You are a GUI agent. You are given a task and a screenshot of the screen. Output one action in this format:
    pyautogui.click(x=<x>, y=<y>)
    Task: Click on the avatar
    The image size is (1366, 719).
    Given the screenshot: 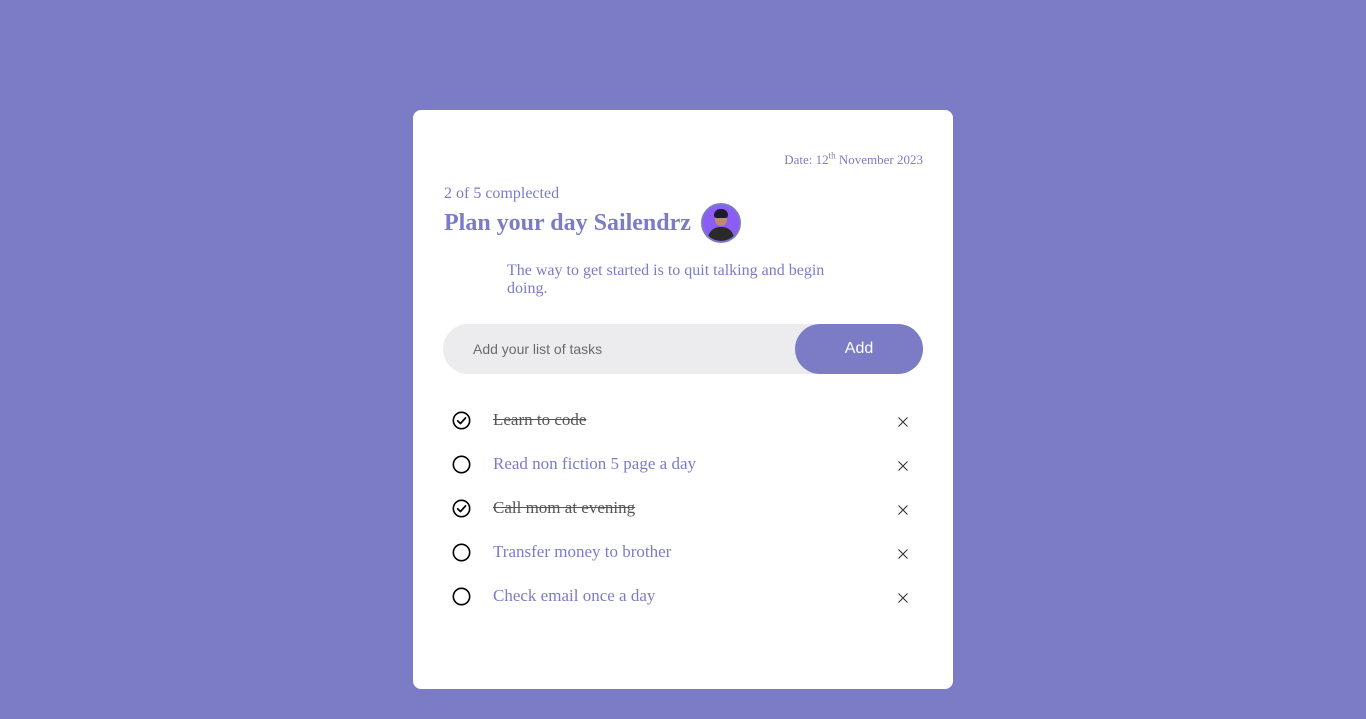 What is the action you would take?
    pyautogui.click(x=720, y=223)
    